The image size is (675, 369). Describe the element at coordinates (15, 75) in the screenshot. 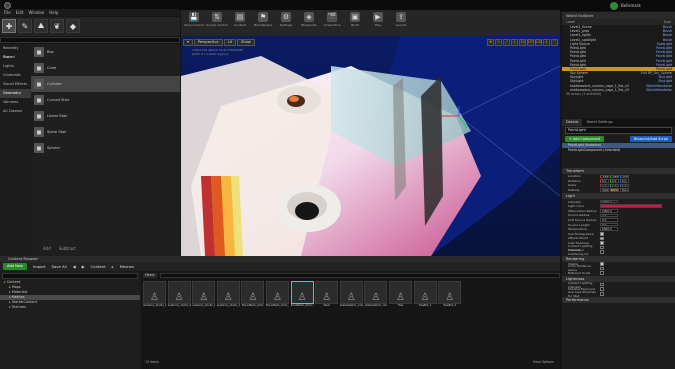

I see `place-category: Cinematic` at that location.